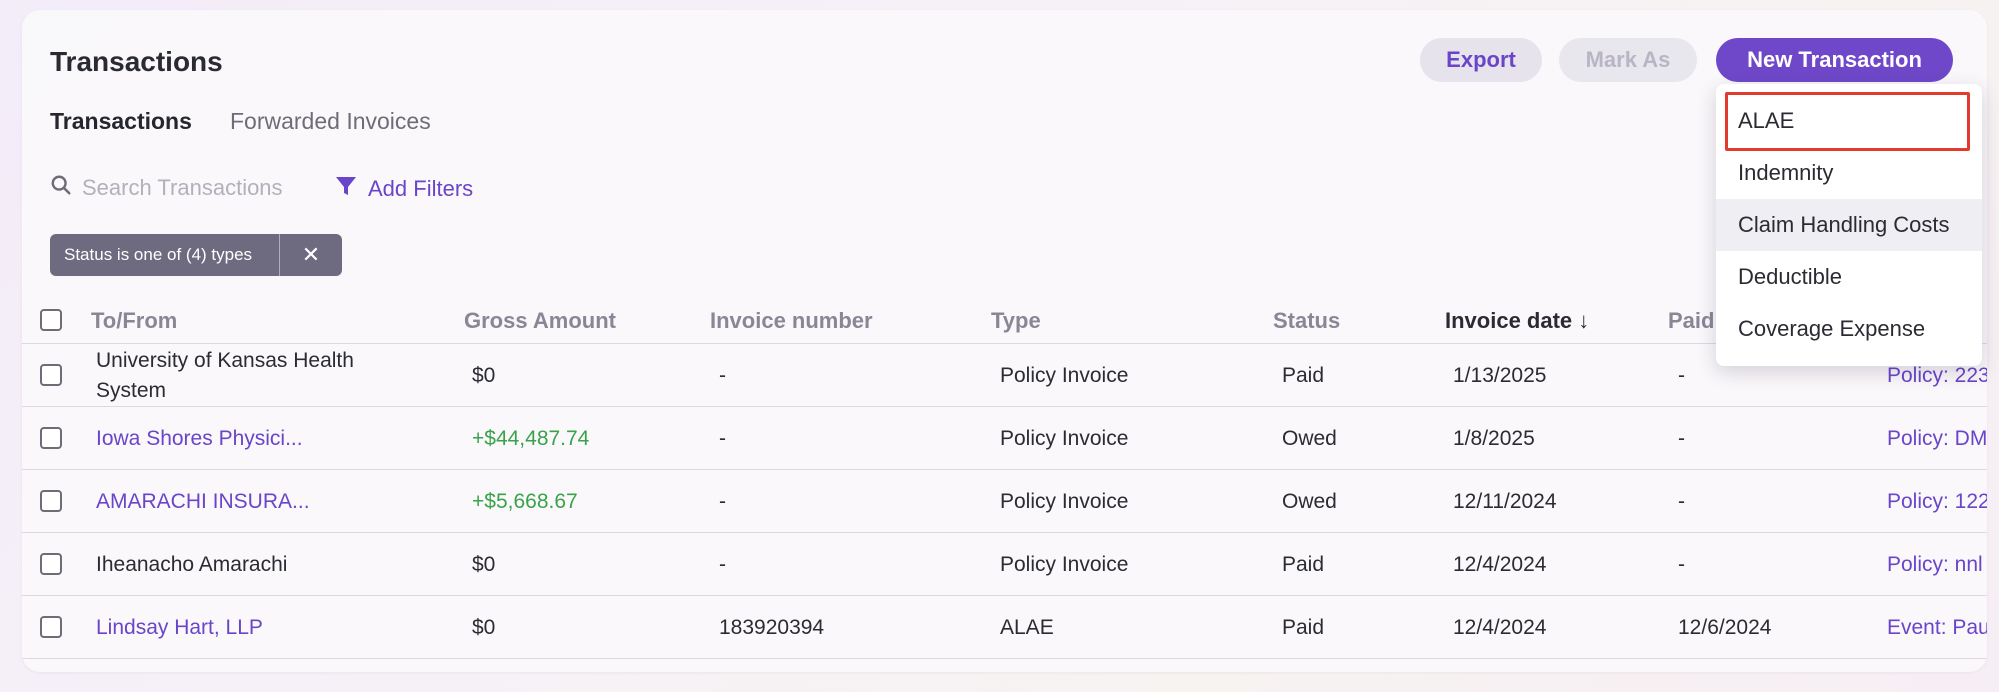 The height and width of the screenshot is (692, 1999). What do you see at coordinates (1500, 375) in the screenshot?
I see `cell-invoice-date: 1/13/2025` at bounding box center [1500, 375].